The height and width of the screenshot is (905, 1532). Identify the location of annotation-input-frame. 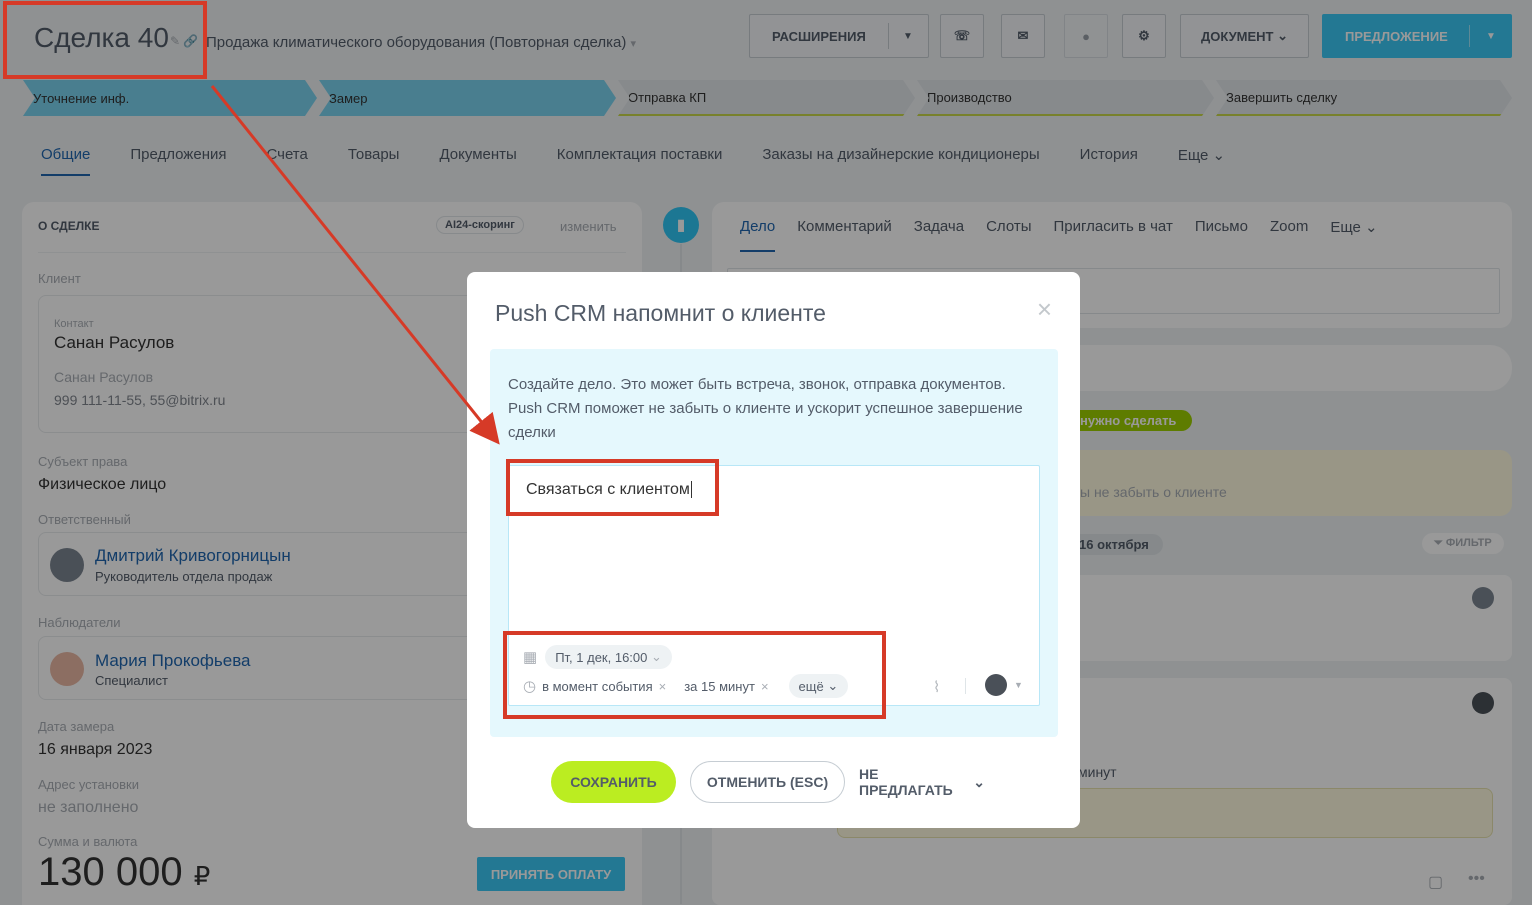
(612, 487).